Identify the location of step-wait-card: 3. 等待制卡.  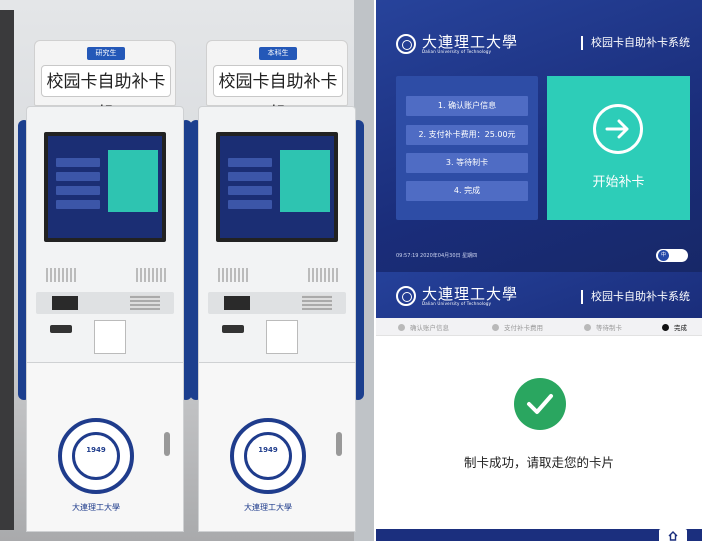
(467, 163).